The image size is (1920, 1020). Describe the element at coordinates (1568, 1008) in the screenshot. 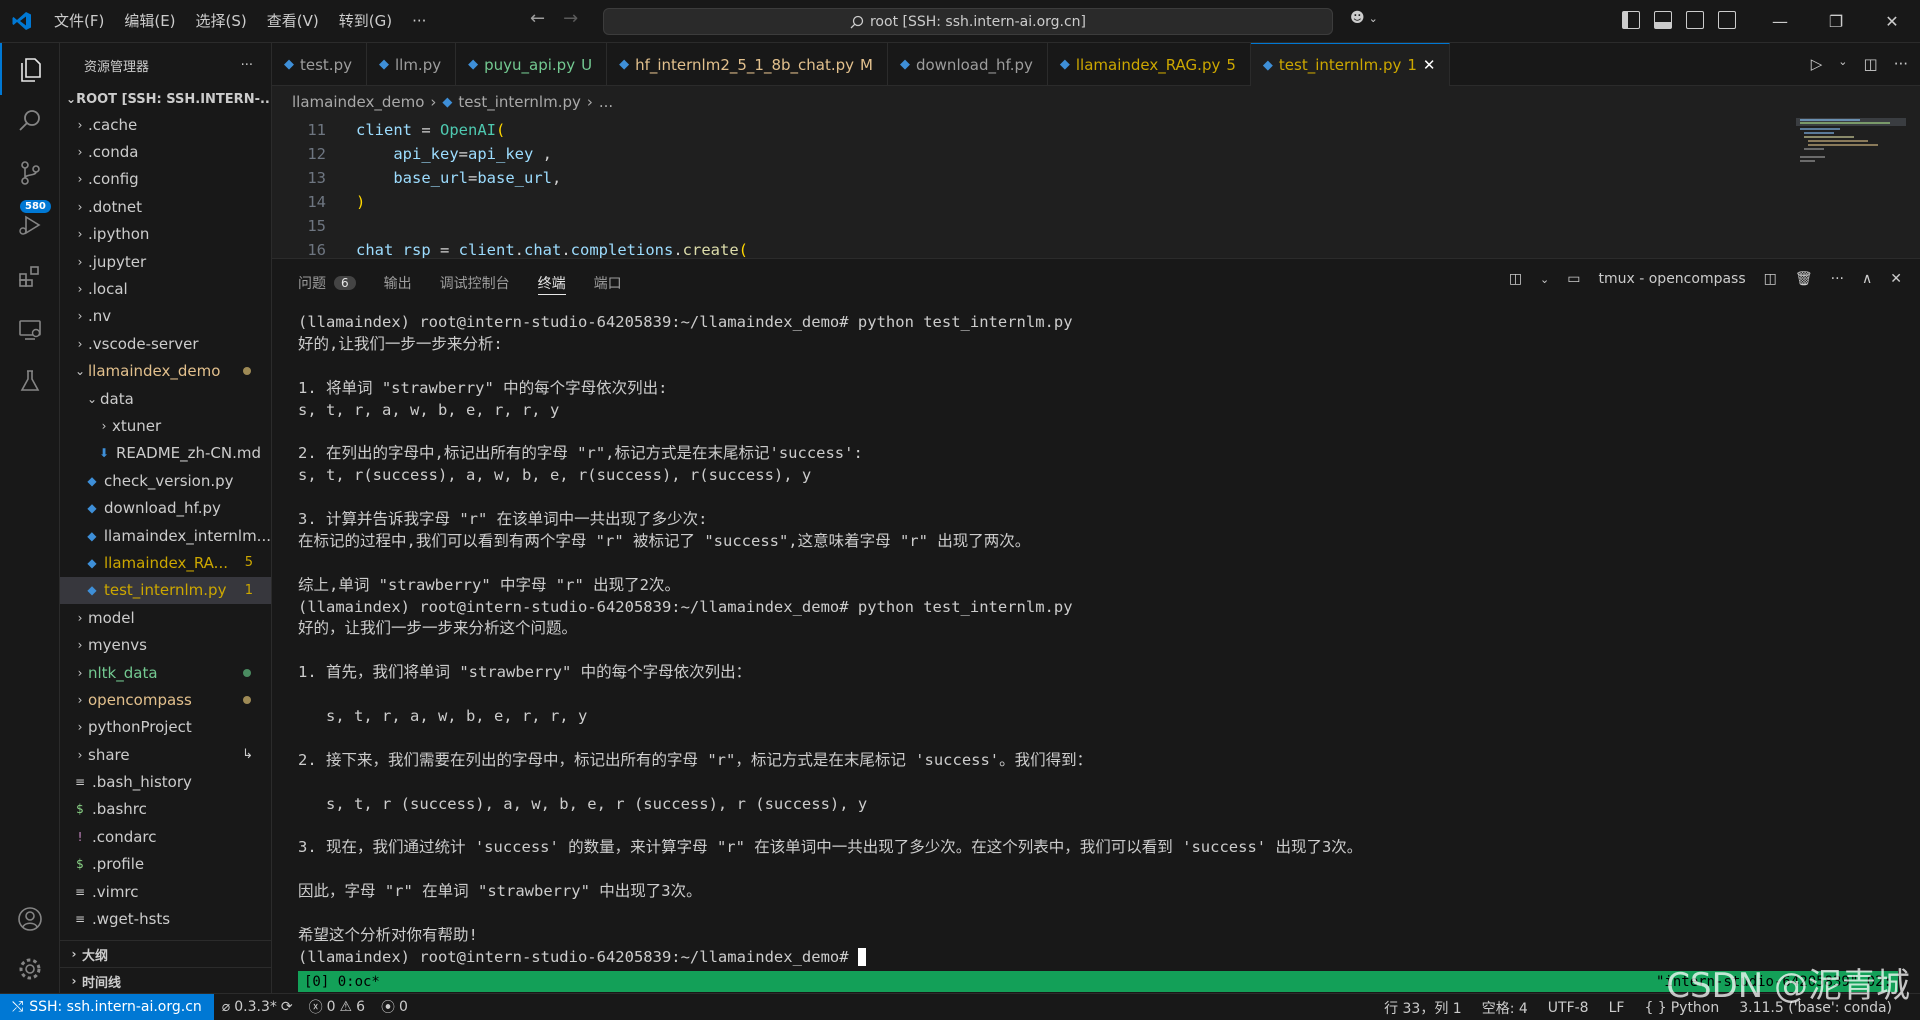

I see `encoding: UTF-8` at that location.